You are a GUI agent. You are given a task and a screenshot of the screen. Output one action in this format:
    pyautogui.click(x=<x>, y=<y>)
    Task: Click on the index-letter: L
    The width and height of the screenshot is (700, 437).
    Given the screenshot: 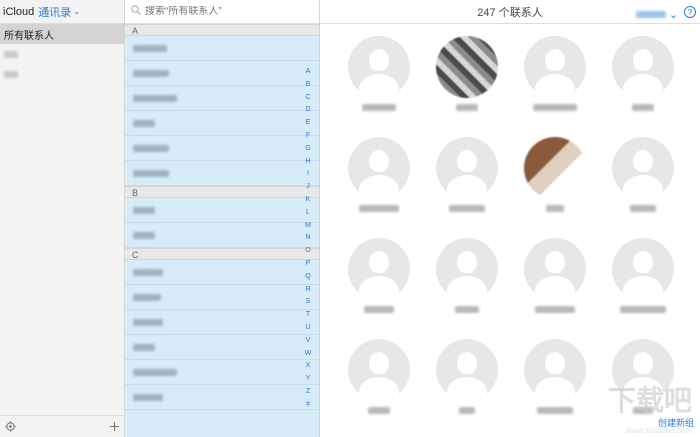 What is the action you would take?
    pyautogui.click(x=308, y=213)
    